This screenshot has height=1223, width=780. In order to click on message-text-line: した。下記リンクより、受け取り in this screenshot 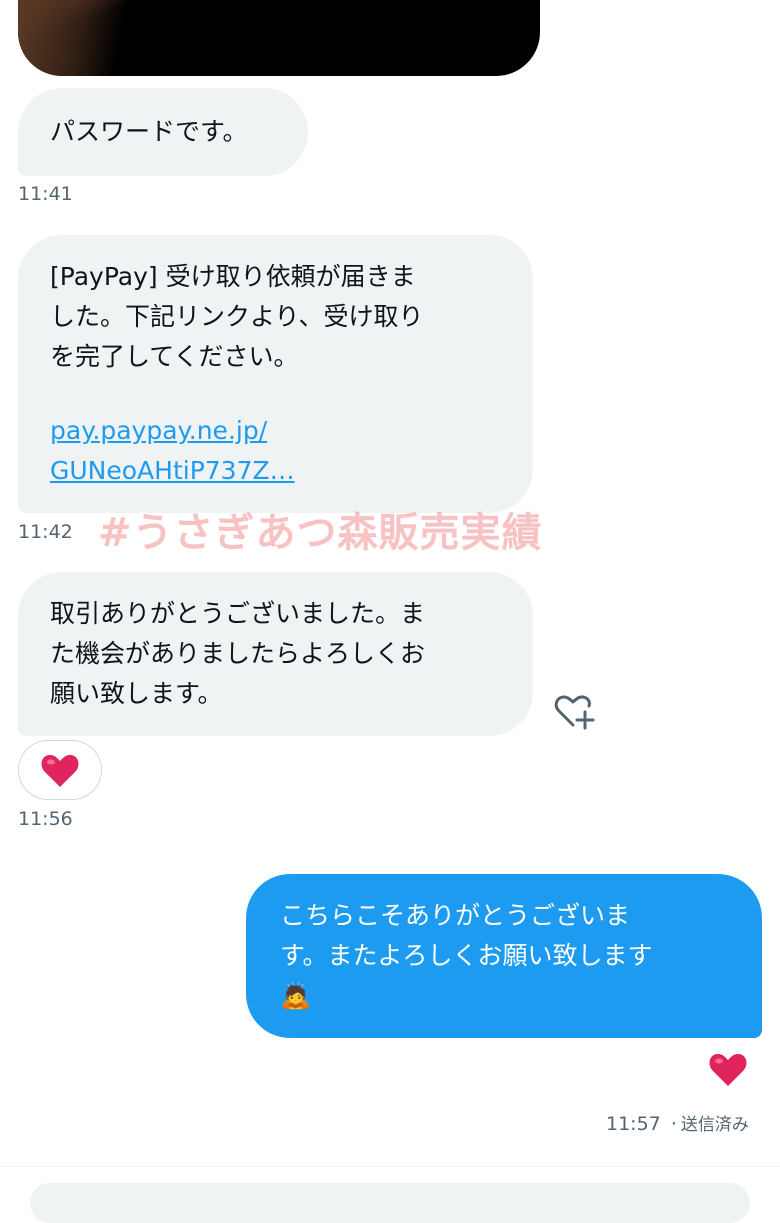, I will do `click(237, 316)`.